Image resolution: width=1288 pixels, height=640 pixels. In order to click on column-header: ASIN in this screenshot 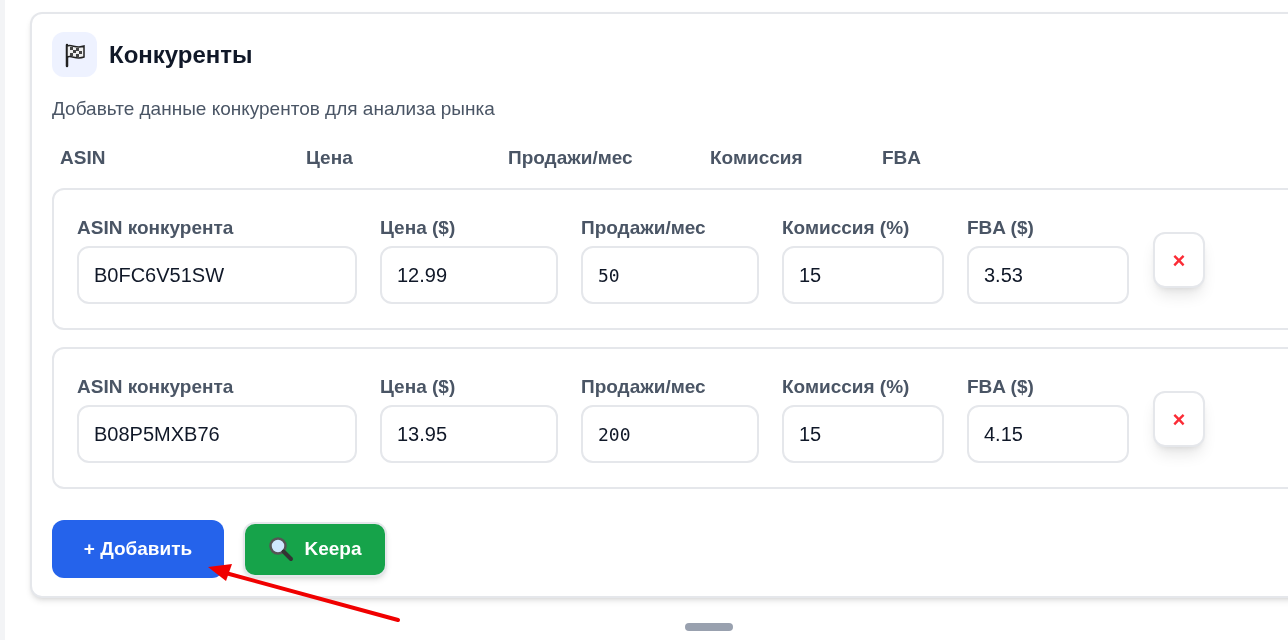, I will do `click(83, 157)`.